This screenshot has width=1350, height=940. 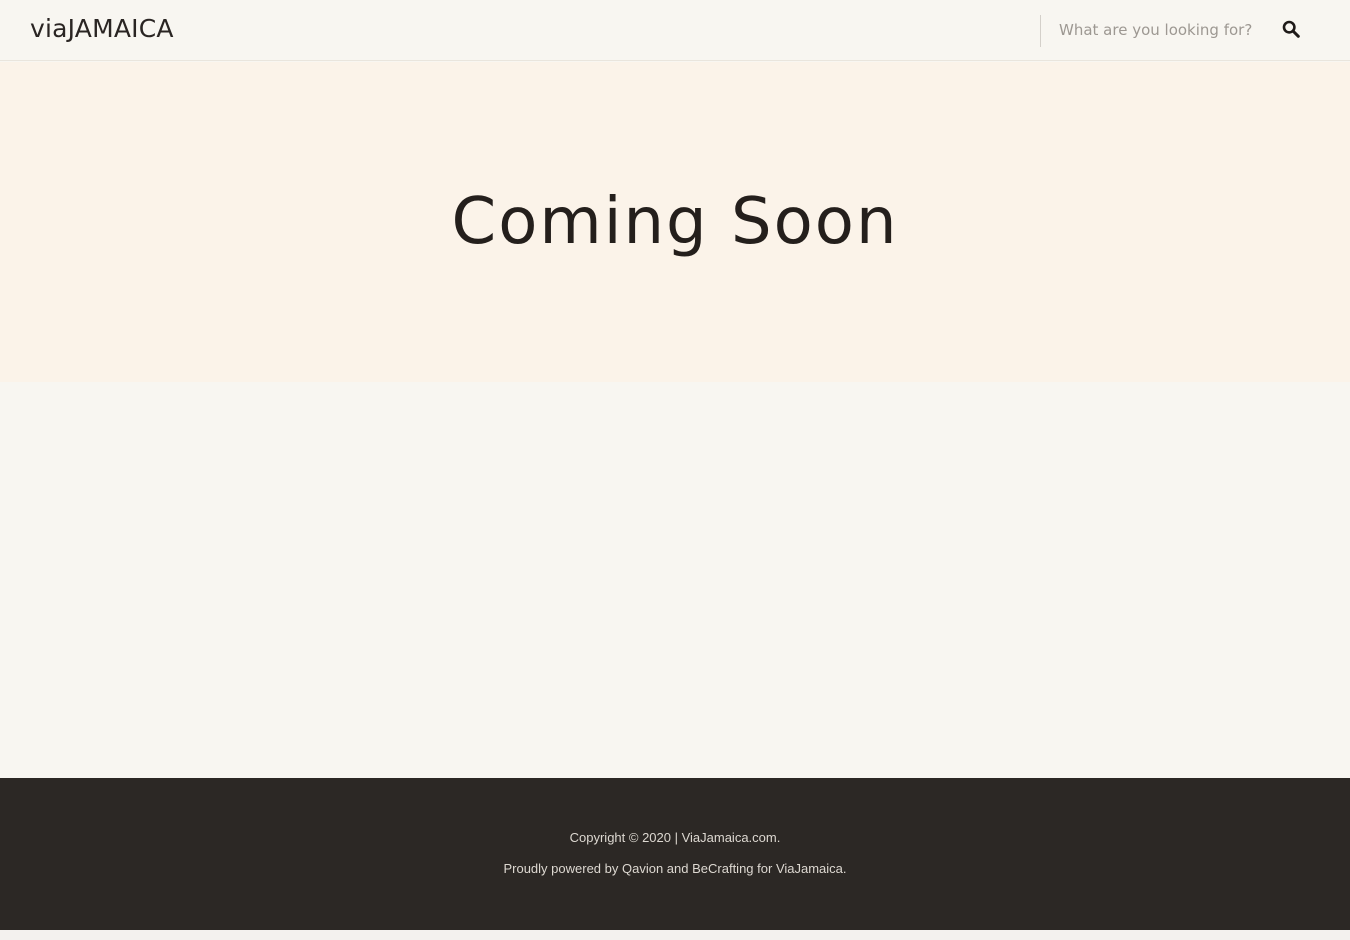 I want to click on powered-for: for, so click(x=764, y=868).